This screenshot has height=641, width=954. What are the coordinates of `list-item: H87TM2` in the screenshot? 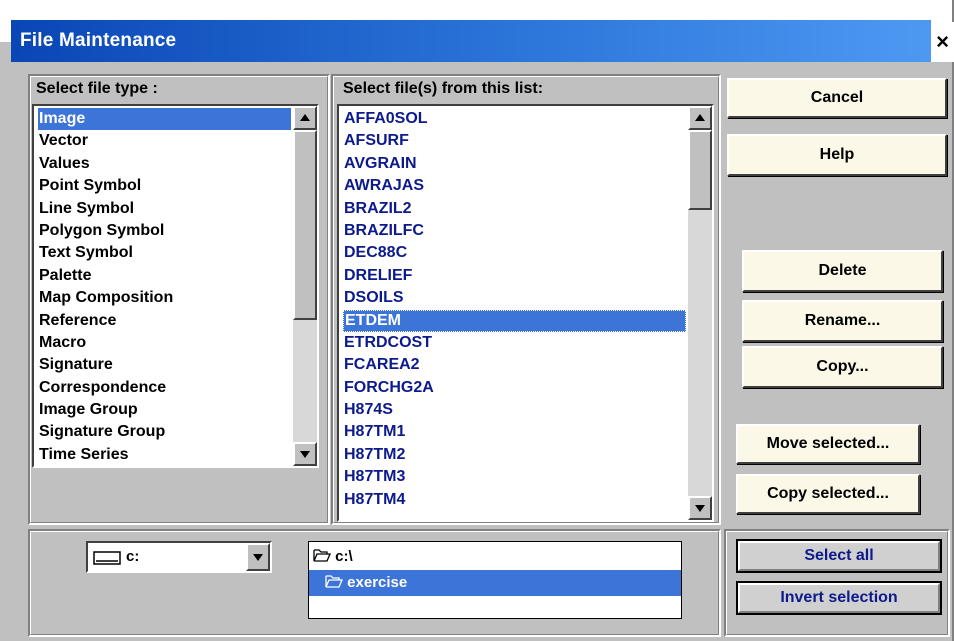 It's located at (514, 455).